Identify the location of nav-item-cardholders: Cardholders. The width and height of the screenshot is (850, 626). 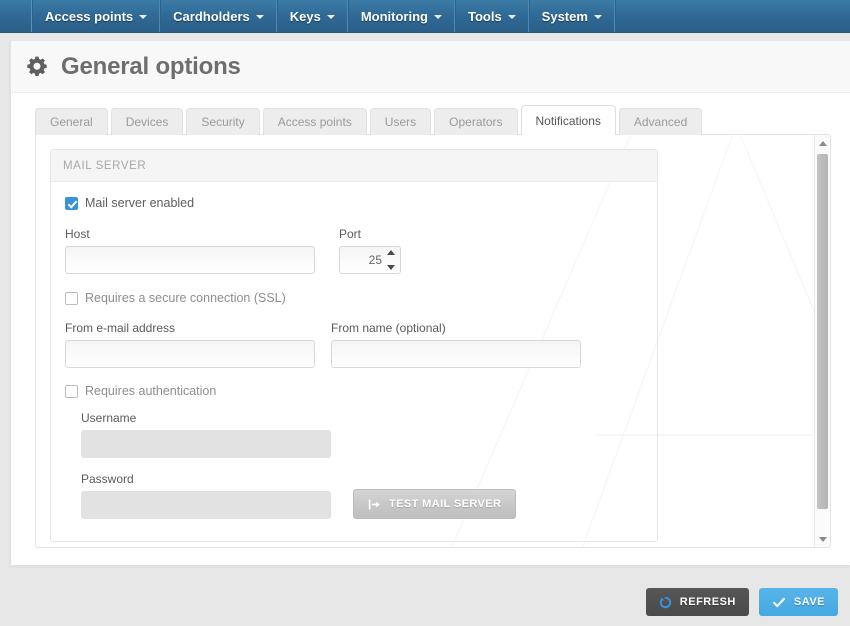
(218, 16).